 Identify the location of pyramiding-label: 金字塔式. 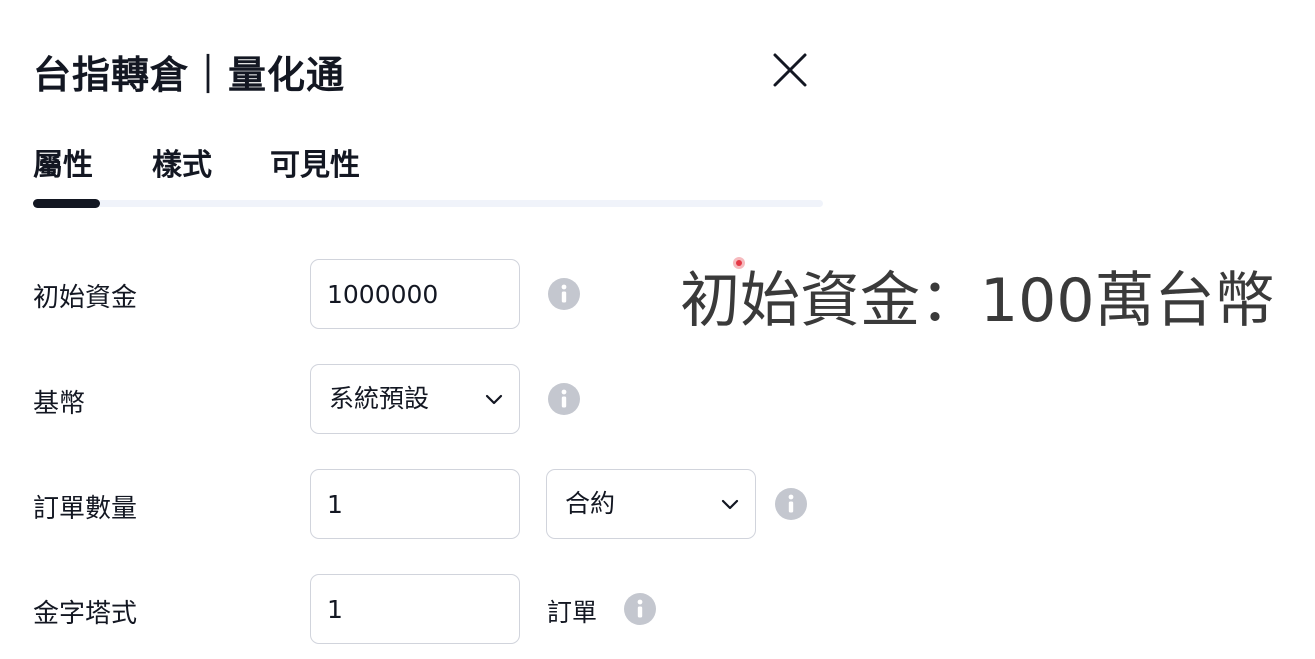
(85, 614).